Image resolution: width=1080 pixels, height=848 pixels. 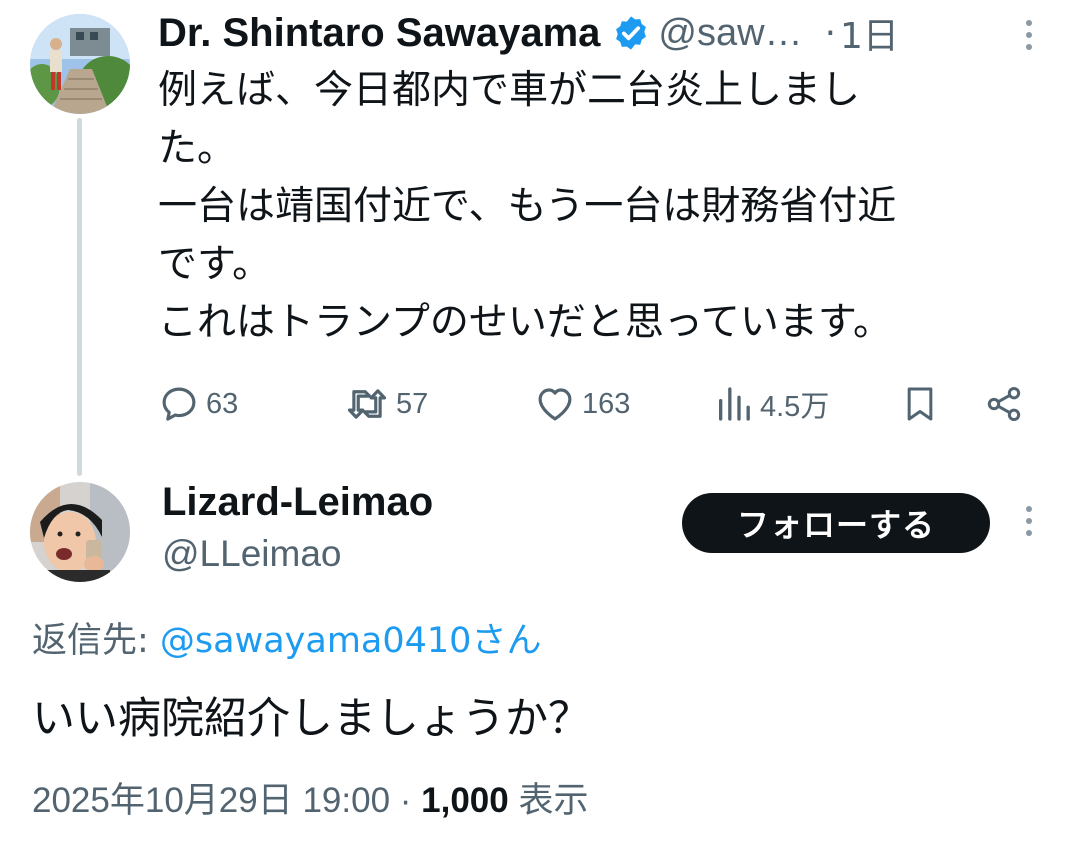 I want to click on reply-author-handle: @LLeimao, so click(x=252, y=554).